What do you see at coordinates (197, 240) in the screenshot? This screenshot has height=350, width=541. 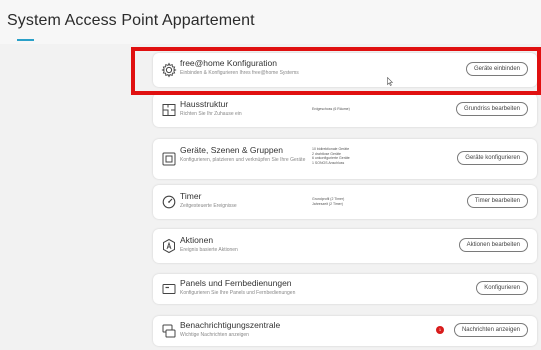 I see `card-title: Aktionen` at bounding box center [197, 240].